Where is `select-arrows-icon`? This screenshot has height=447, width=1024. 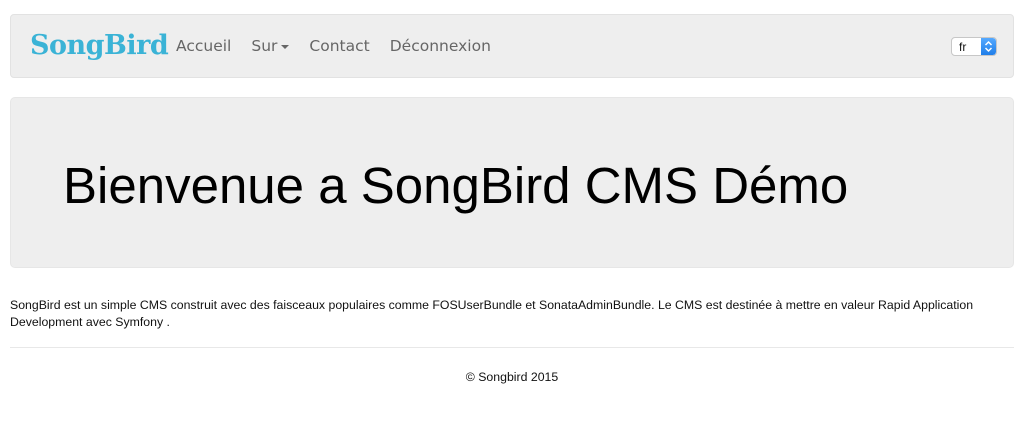
select-arrows-icon is located at coordinates (988, 46).